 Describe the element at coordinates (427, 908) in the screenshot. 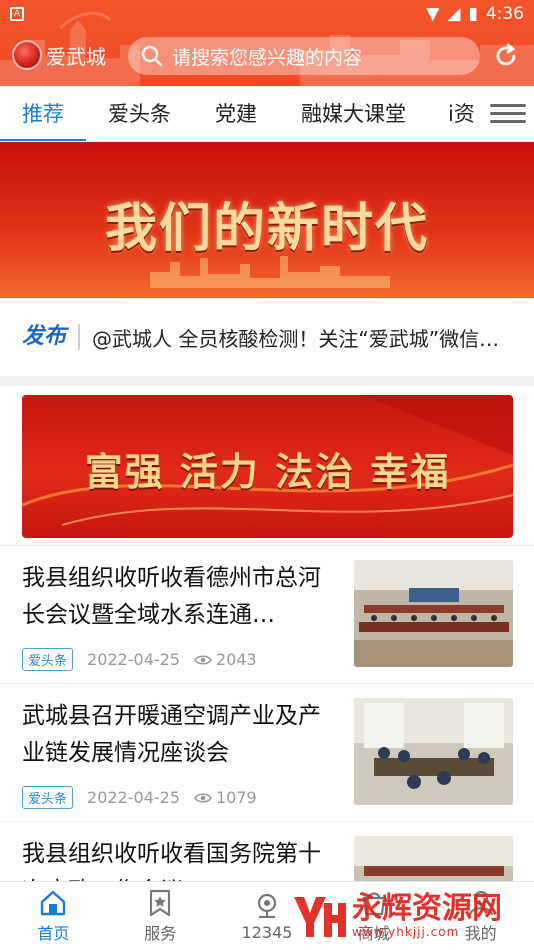

I see `watermark-name: 永辉资源网` at that location.